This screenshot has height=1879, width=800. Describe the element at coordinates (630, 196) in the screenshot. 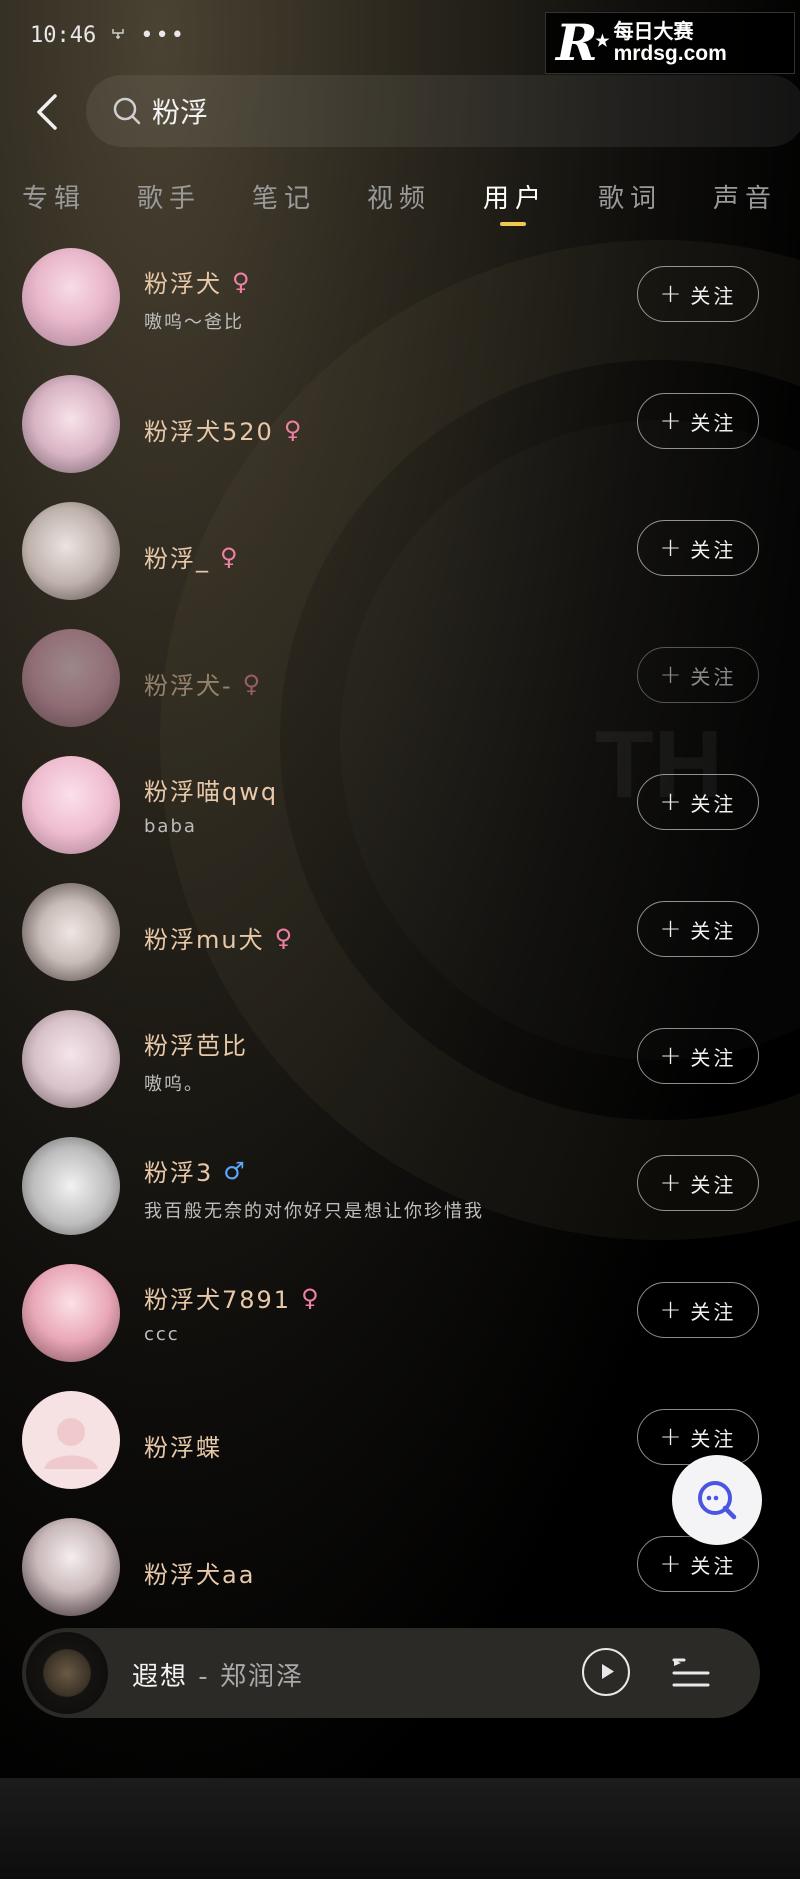

I see `tab-lyrics: 歌词` at that location.